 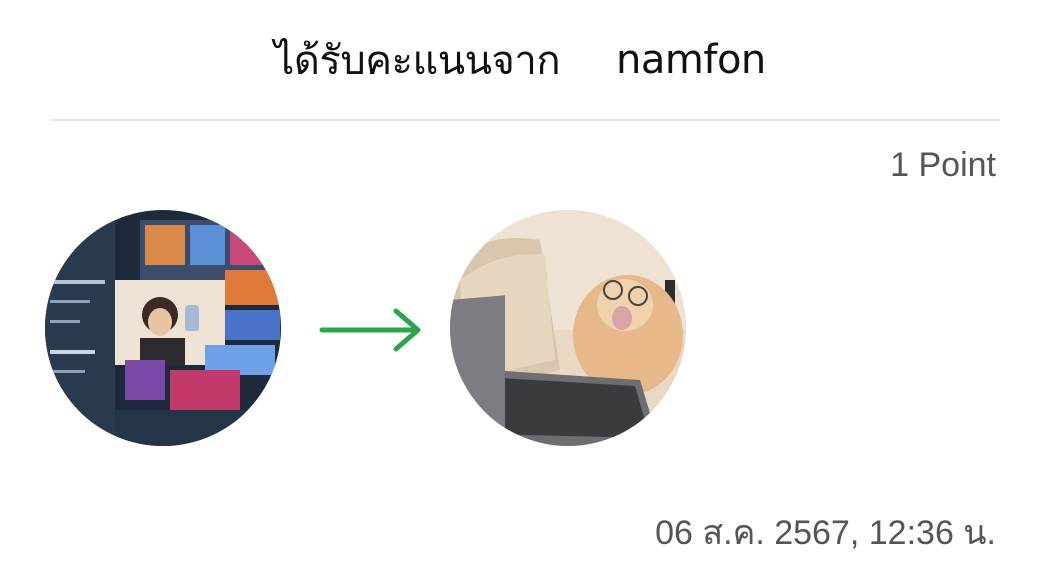 What do you see at coordinates (691, 60) in the screenshot?
I see `sender-name: namfon` at bounding box center [691, 60].